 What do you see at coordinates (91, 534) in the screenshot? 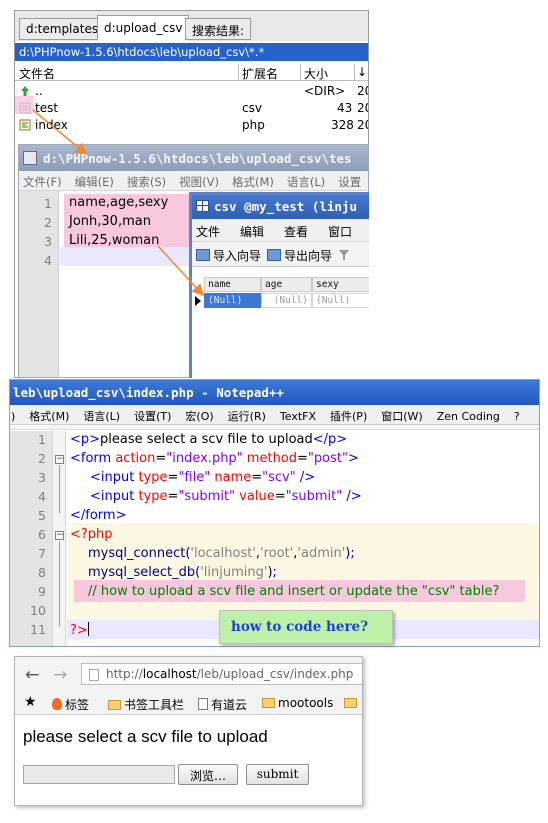
I see `code-line: <?php` at bounding box center [91, 534].